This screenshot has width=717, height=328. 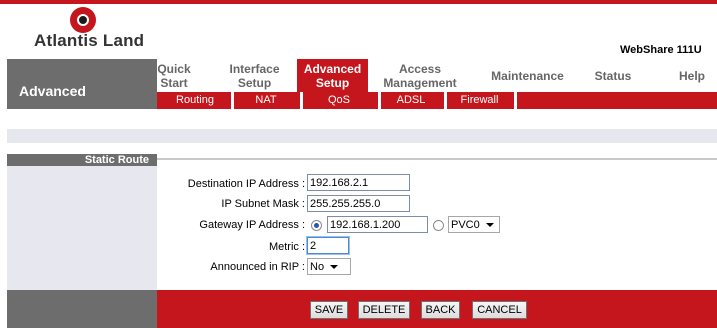 I want to click on footer-bar: SAVE DELETE BACK CANCEL, so click(x=437, y=309).